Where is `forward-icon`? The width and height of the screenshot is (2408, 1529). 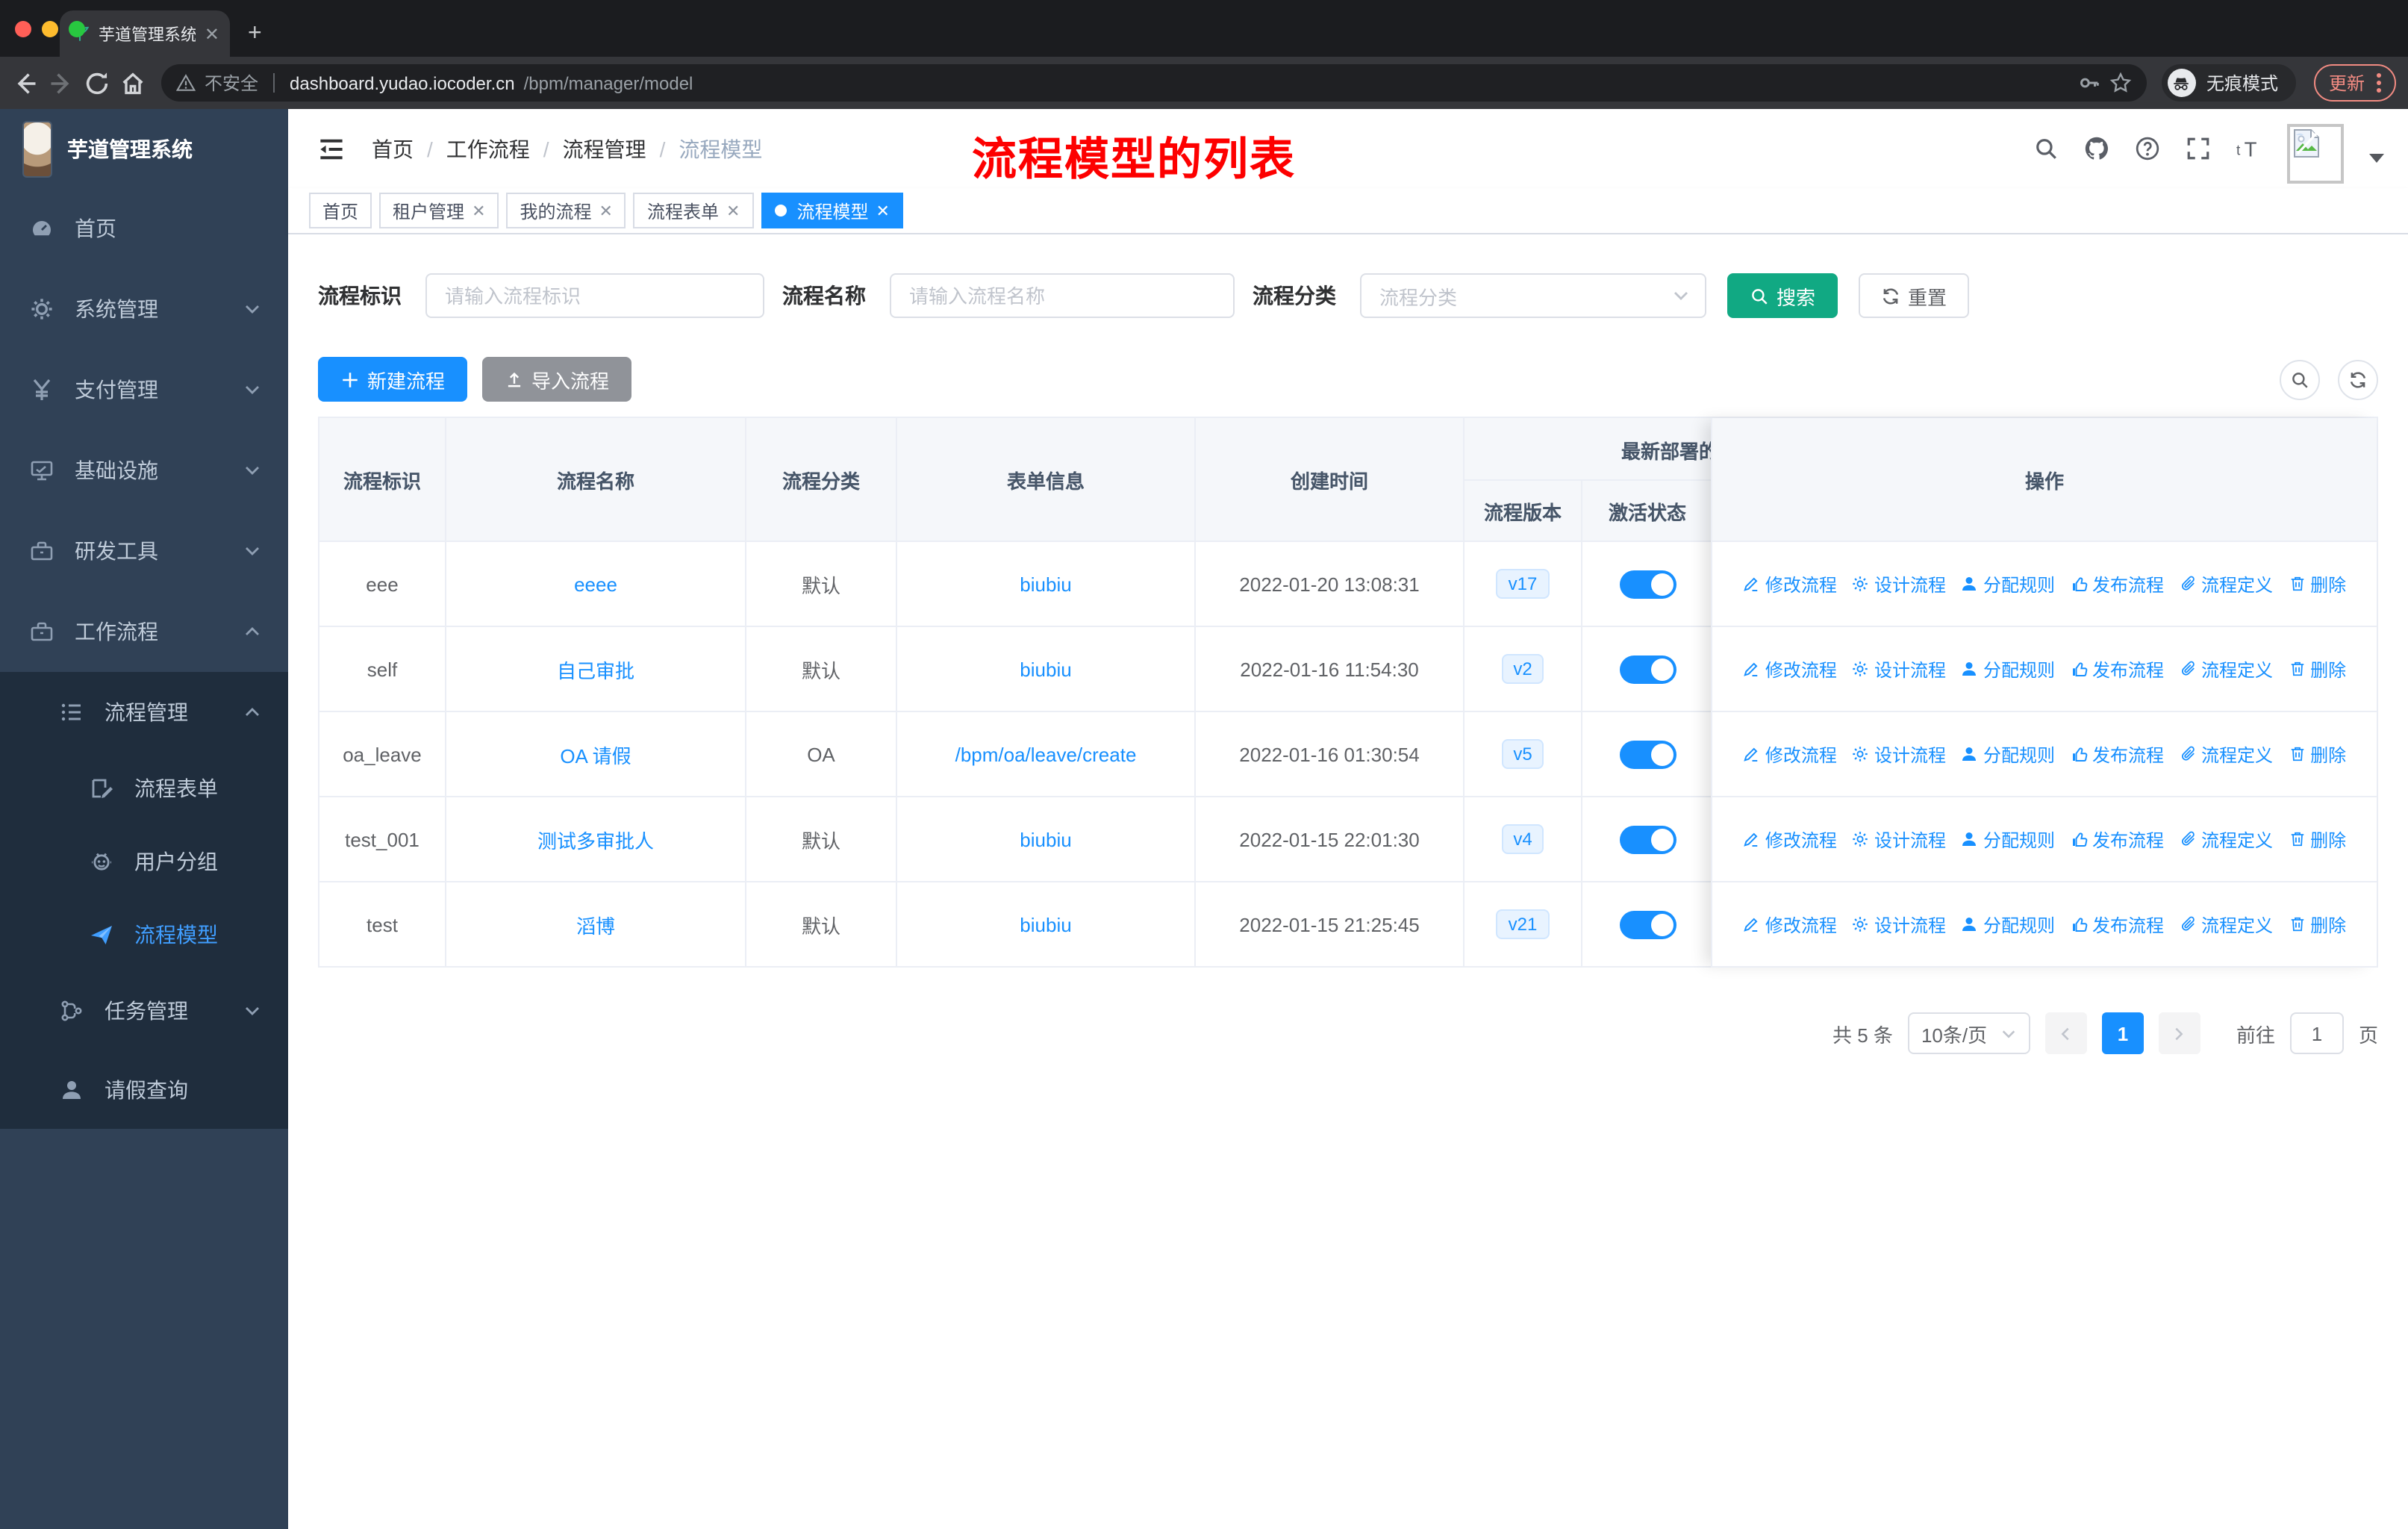
forward-icon is located at coordinates (61, 82).